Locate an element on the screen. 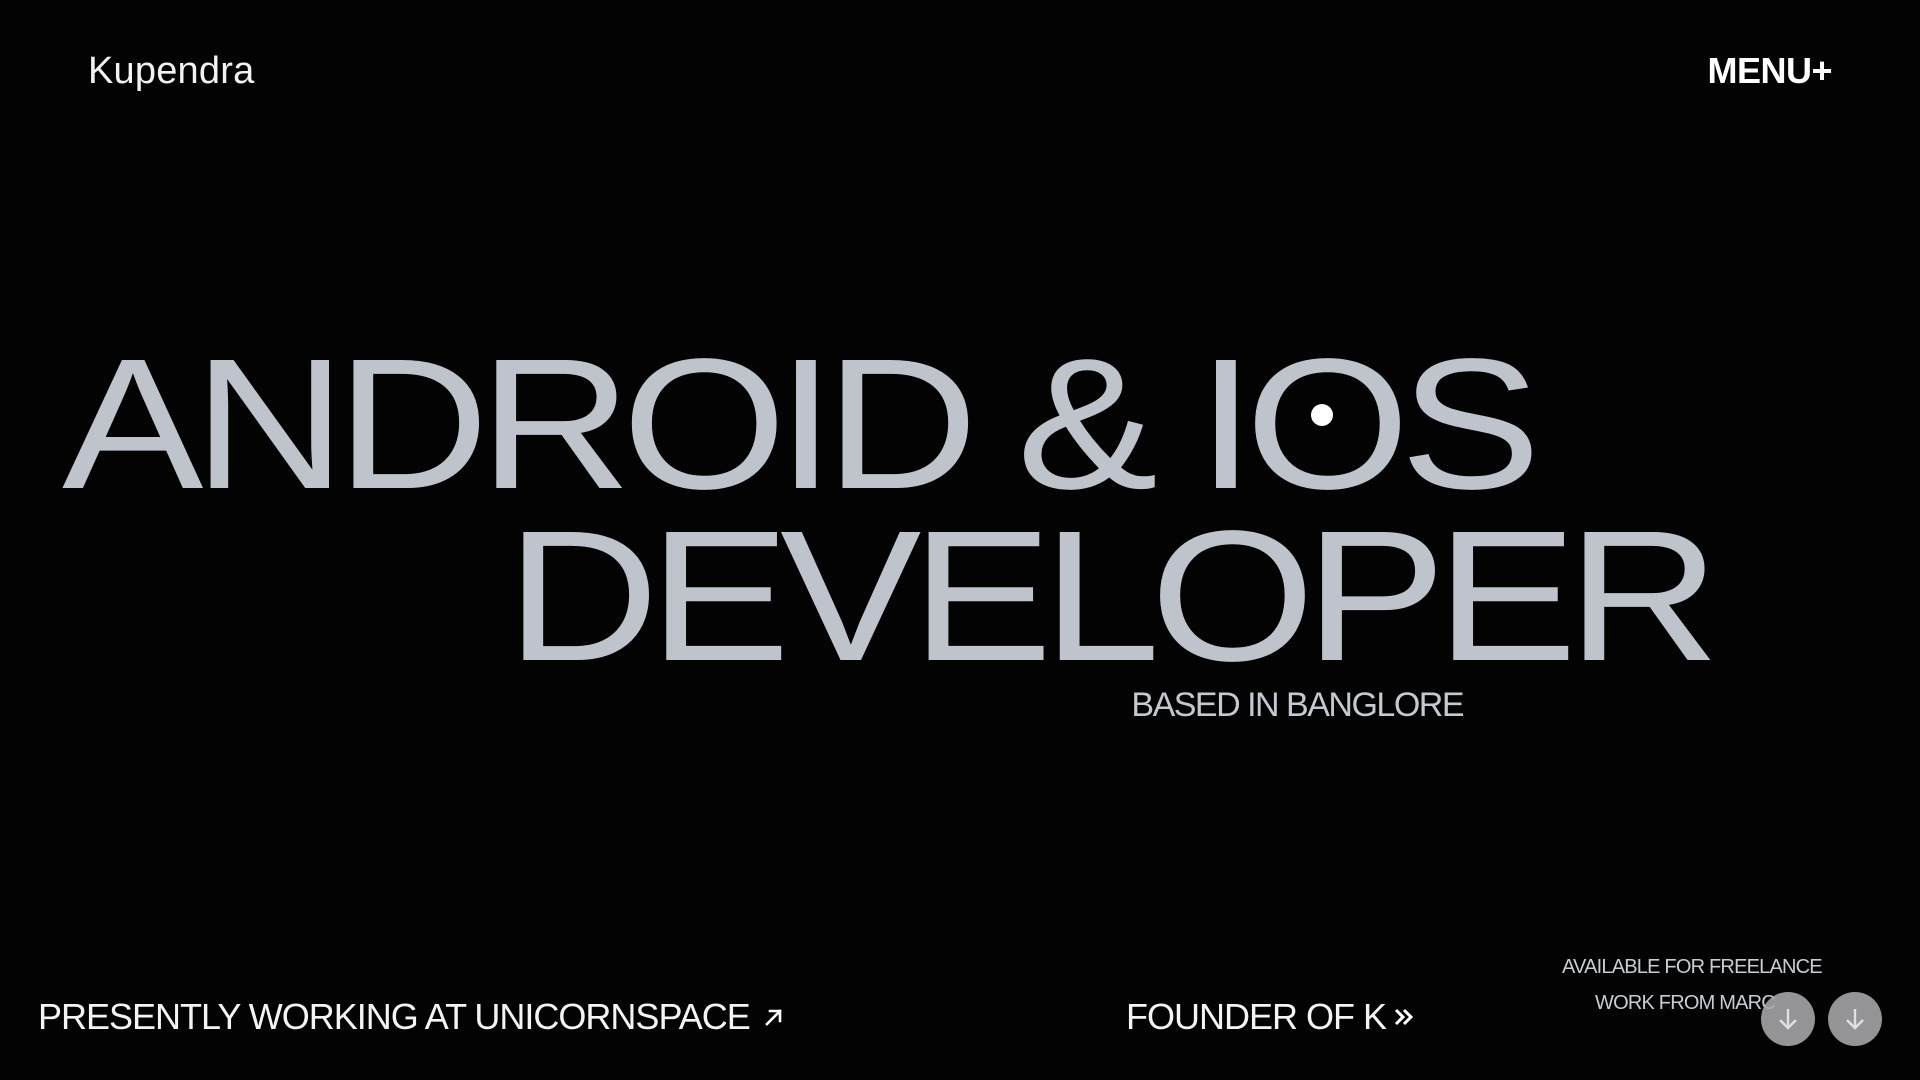  work-from-label: WORK FROM MARC is located at coordinates (1685, 1003).